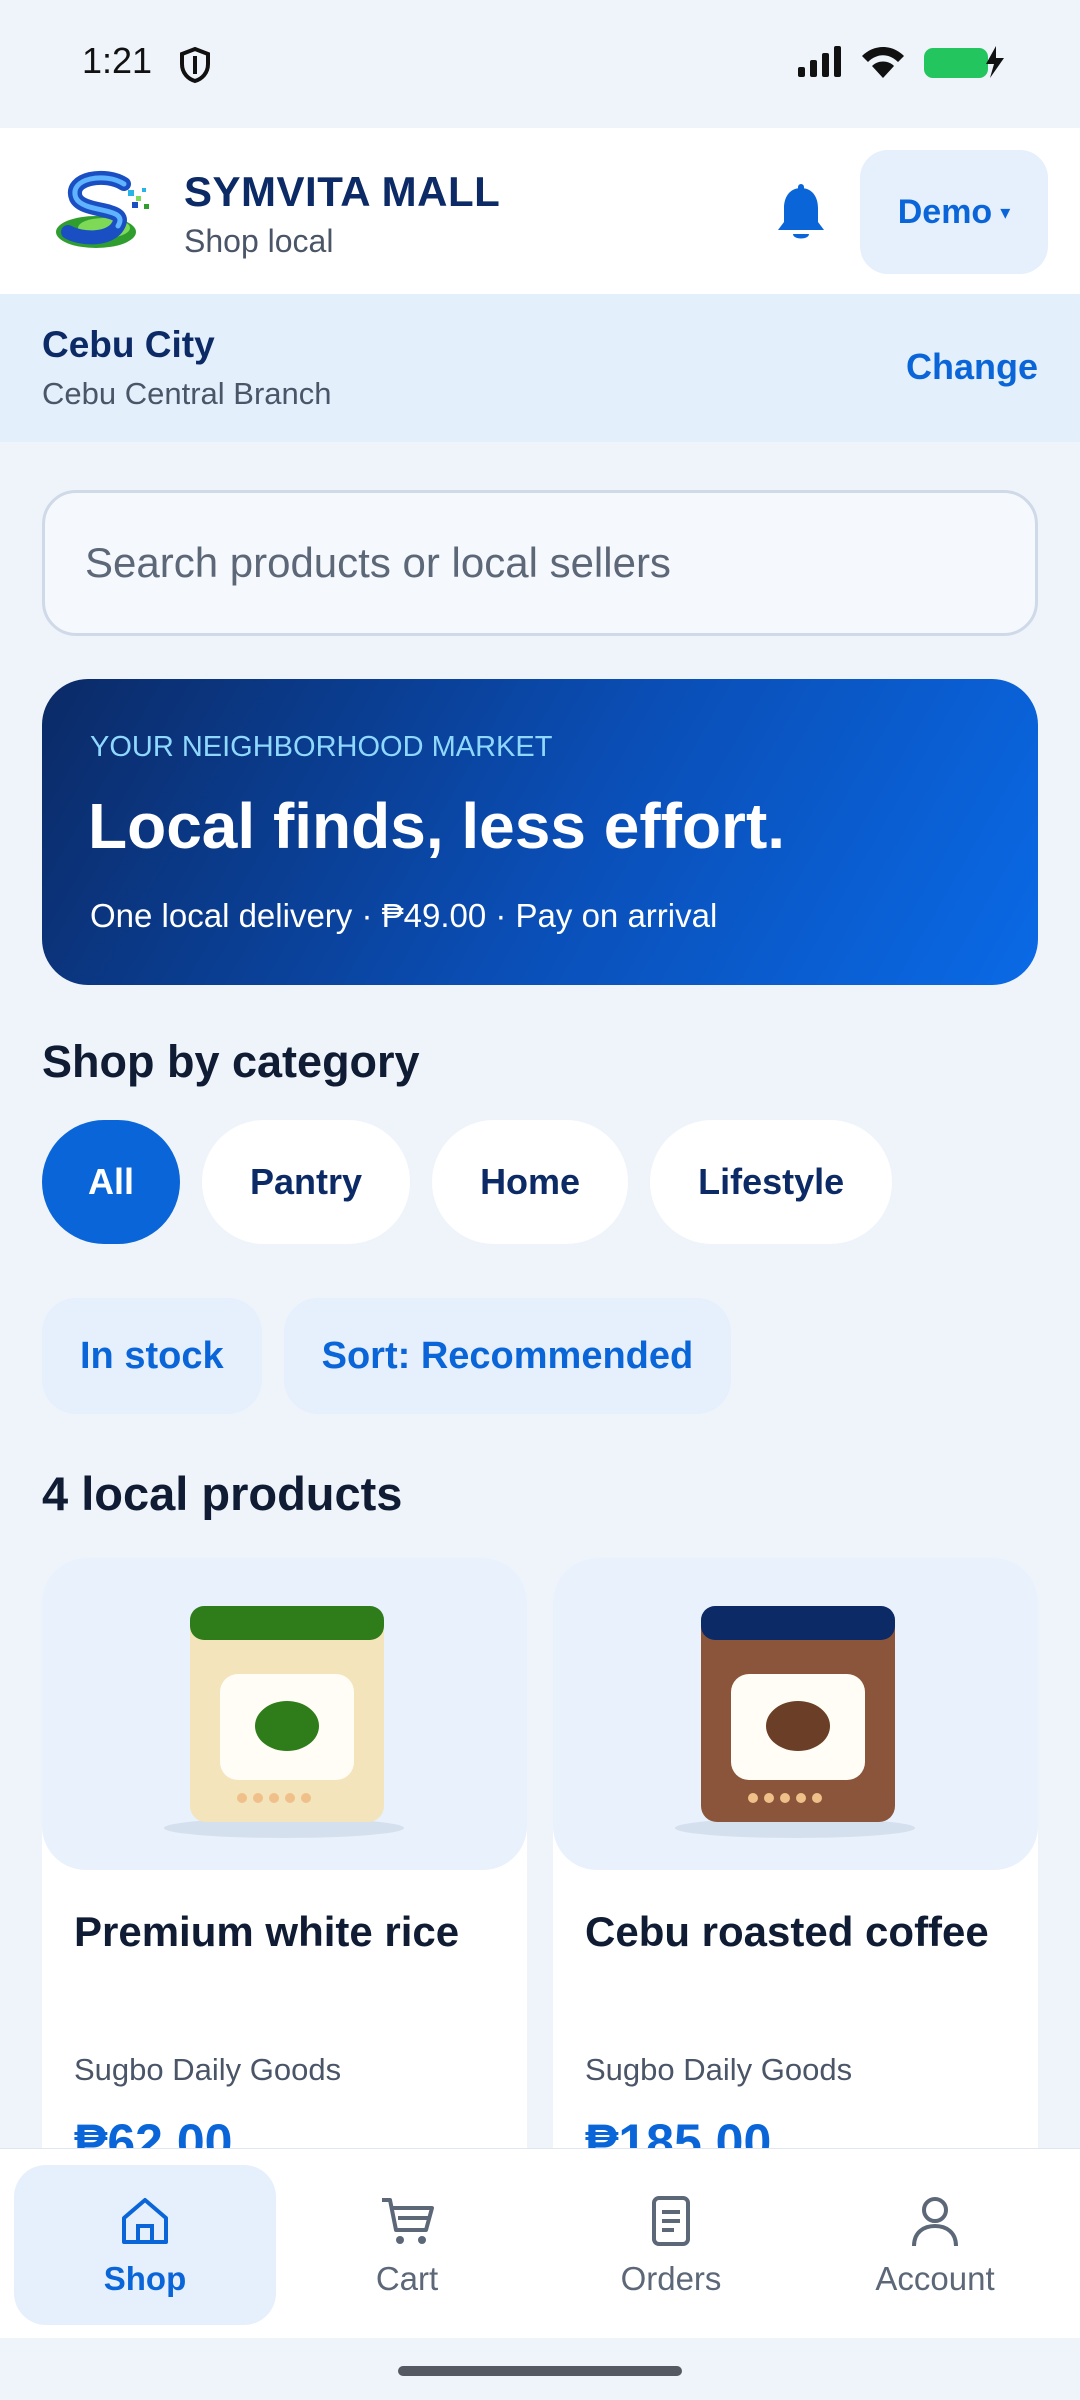 The height and width of the screenshot is (2400, 1080). What do you see at coordinates (306, 1182) in the screenshot?
I see `category-chip-pantry: Pantry` at bounding box center [306, 1182].